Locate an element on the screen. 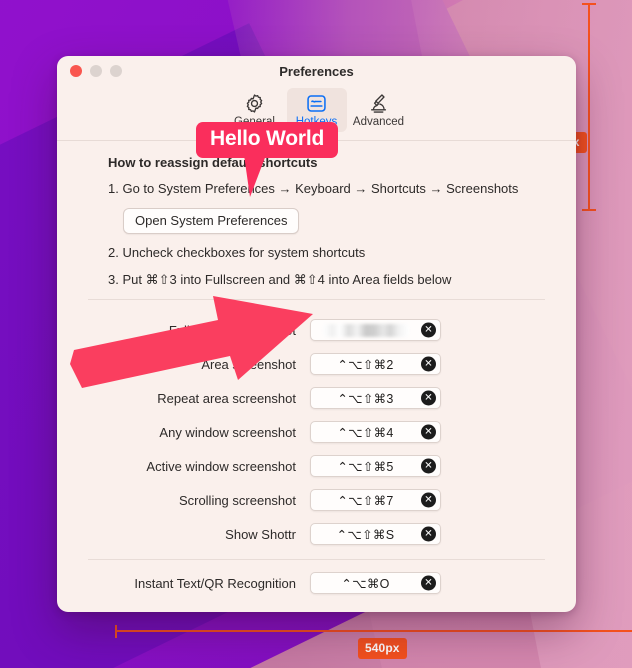 The image size is (632, 668). tab-general-label: General is located at coordinates (254, 122).